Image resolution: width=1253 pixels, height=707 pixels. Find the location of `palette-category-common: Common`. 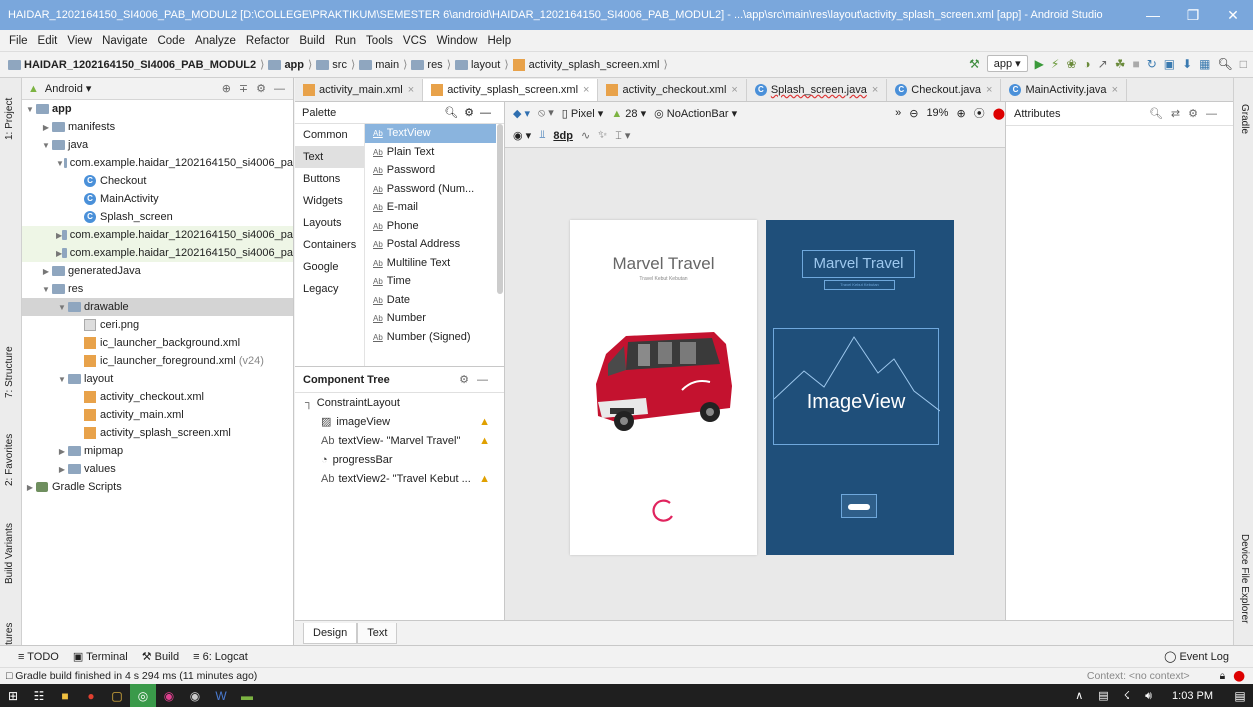

palette-category-common: Common is located at coordinates (329, 135).